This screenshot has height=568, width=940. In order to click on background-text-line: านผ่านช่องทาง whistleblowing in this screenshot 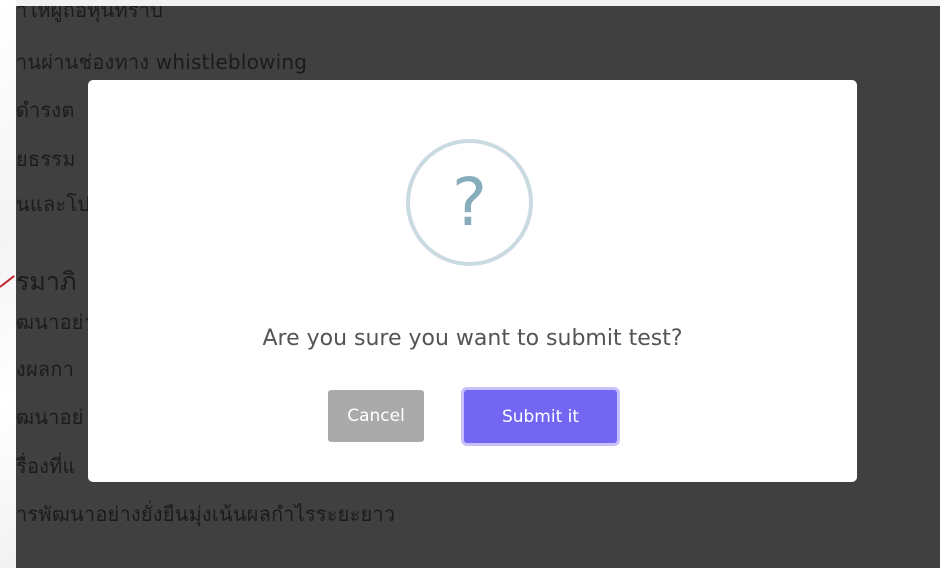, I will do `click(162, 62)`.